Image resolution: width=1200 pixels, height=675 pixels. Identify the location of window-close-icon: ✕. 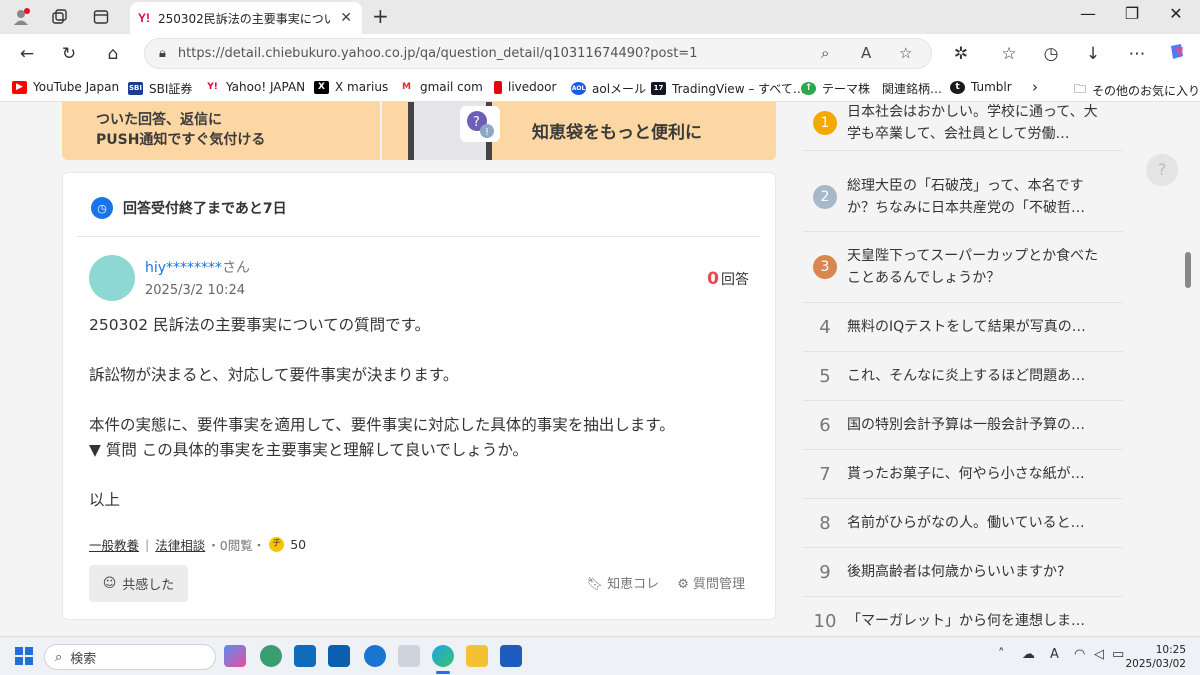
(1176, 13).